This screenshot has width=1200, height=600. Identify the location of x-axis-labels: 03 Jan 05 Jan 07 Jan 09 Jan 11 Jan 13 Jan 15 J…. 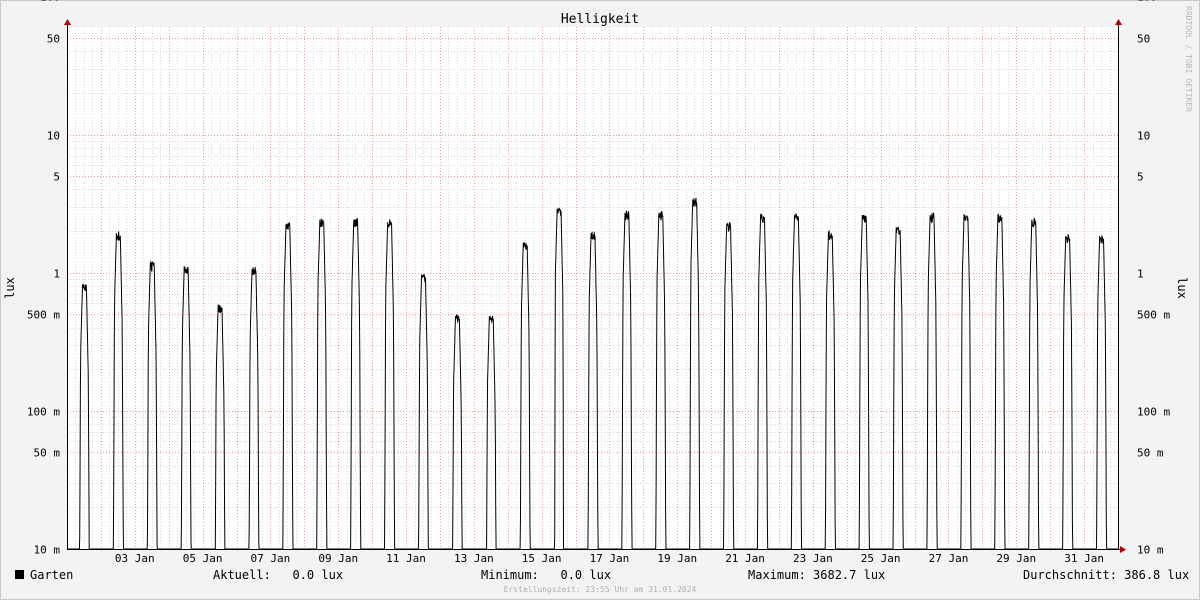
(609, 558).